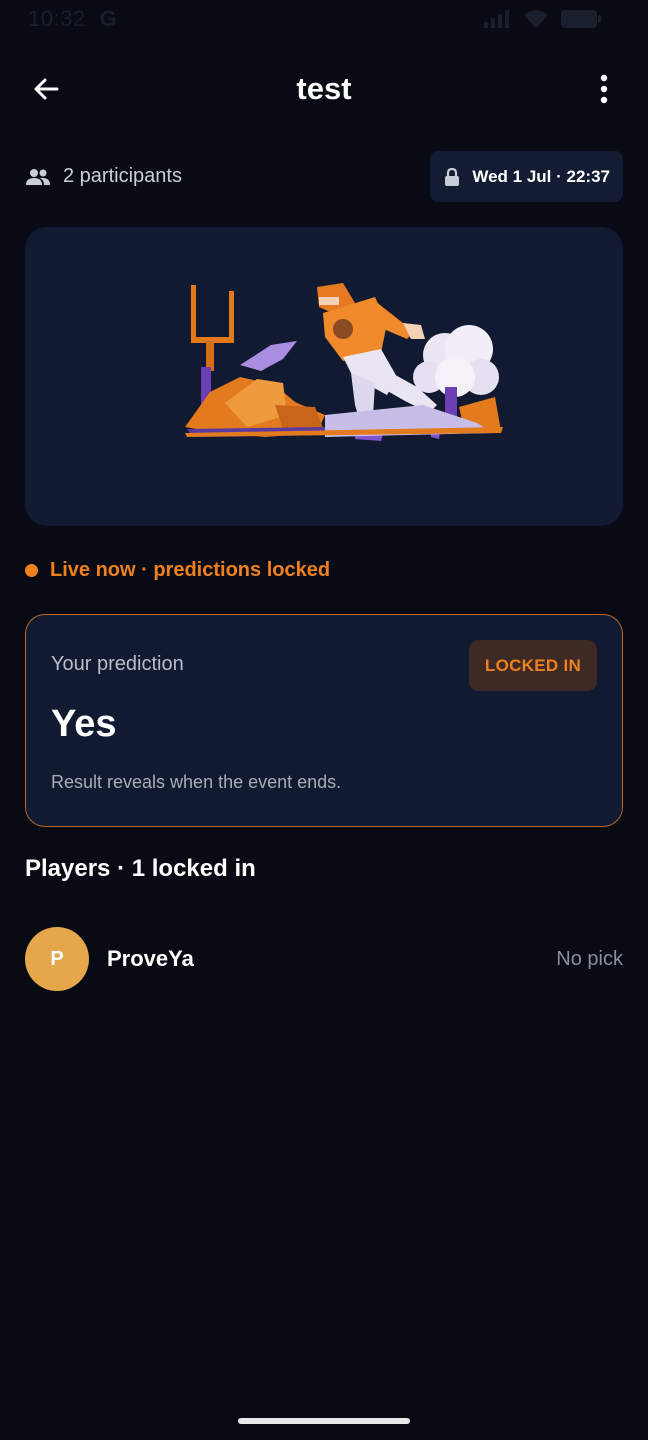  I want to click on status-time: 10:32, so click(57, 18).